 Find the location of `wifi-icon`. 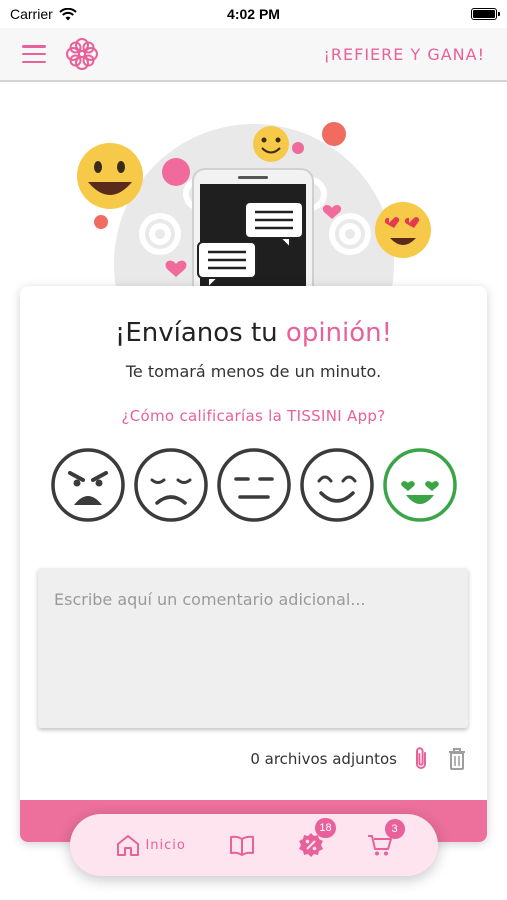

wifi-icon is located at coordinates (68, 13).